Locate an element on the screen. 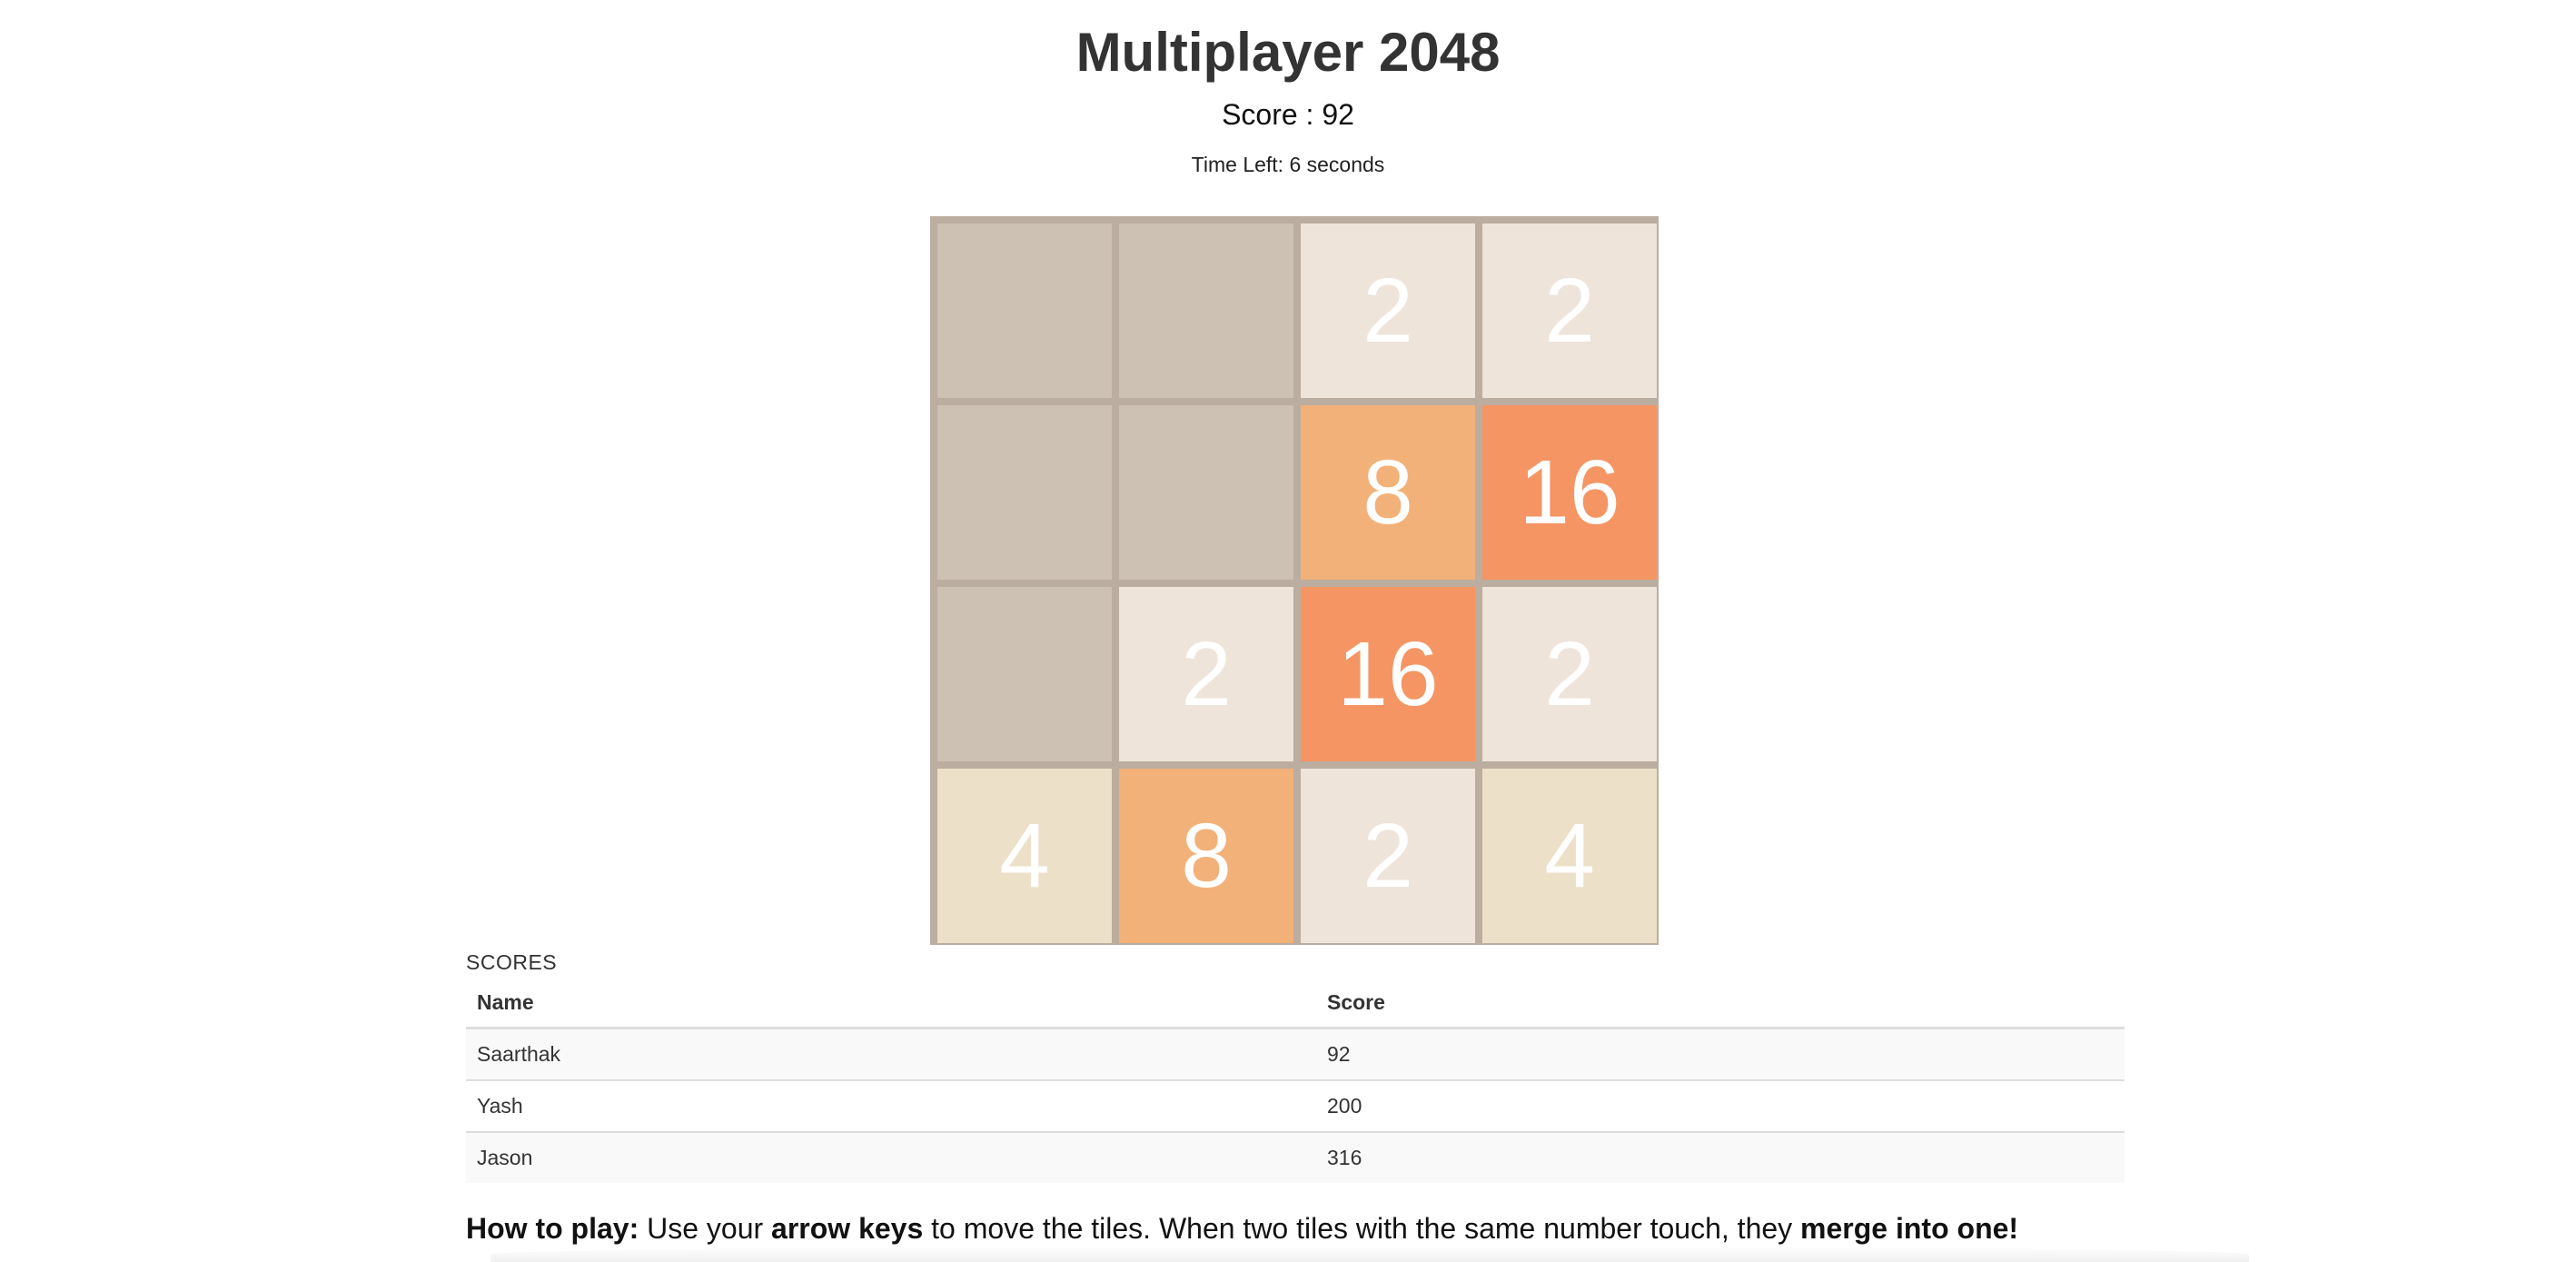  player-score: 316 is located at coordinates (1720, 1157).